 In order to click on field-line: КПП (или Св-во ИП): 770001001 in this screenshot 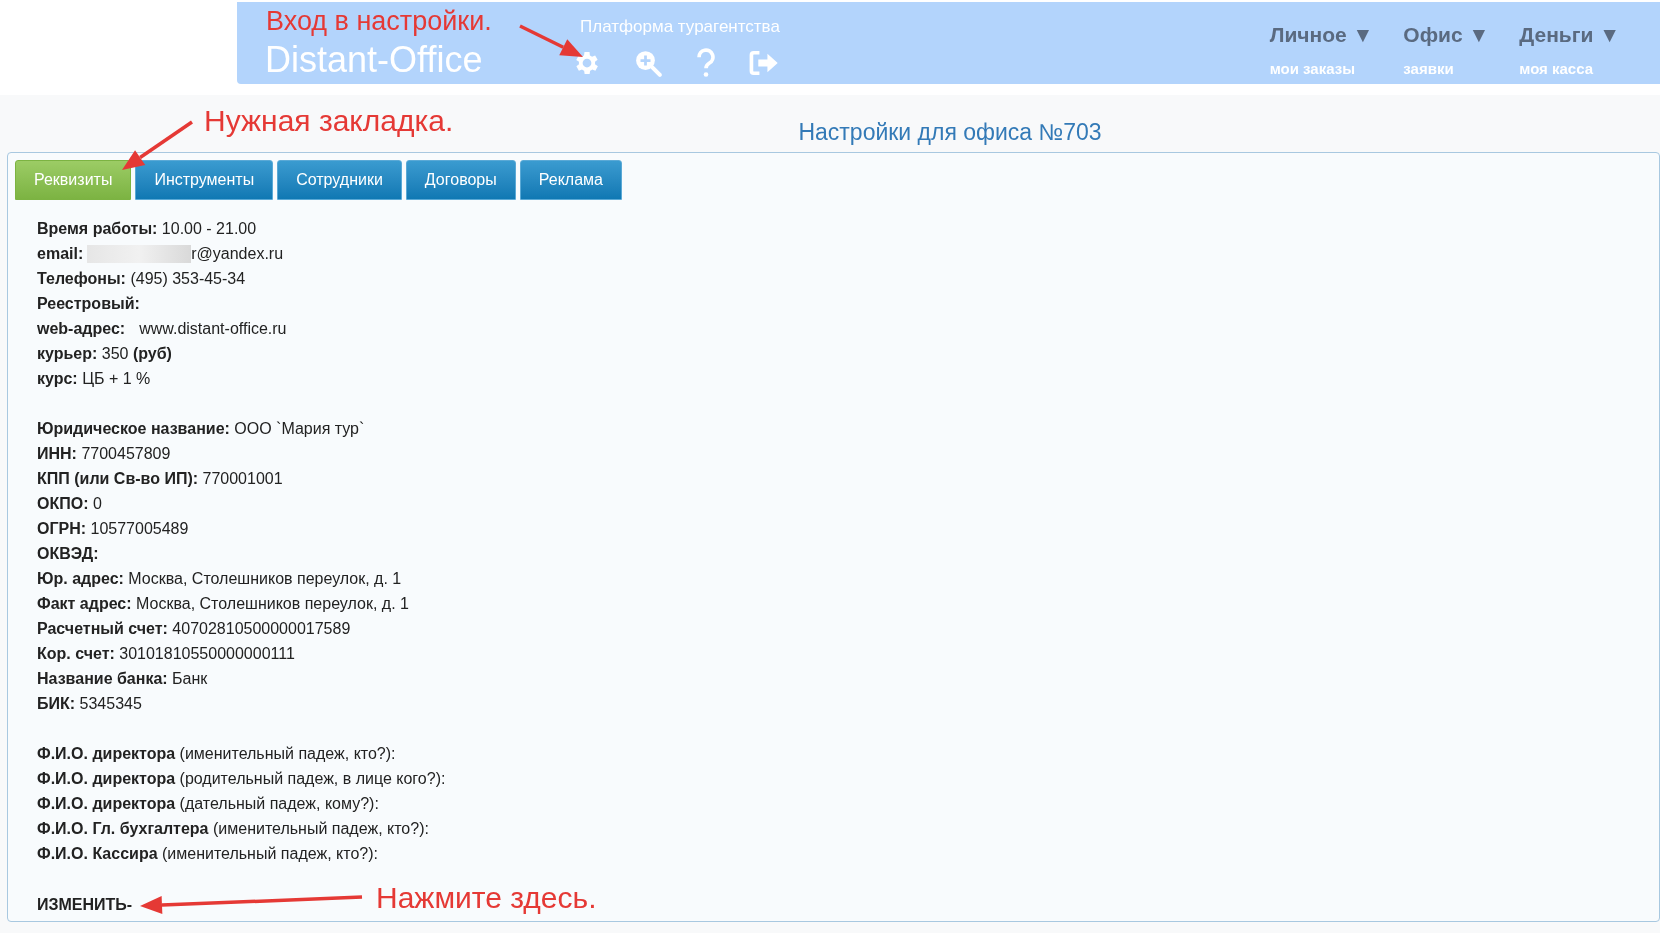, I will do `click(160, 479)`.